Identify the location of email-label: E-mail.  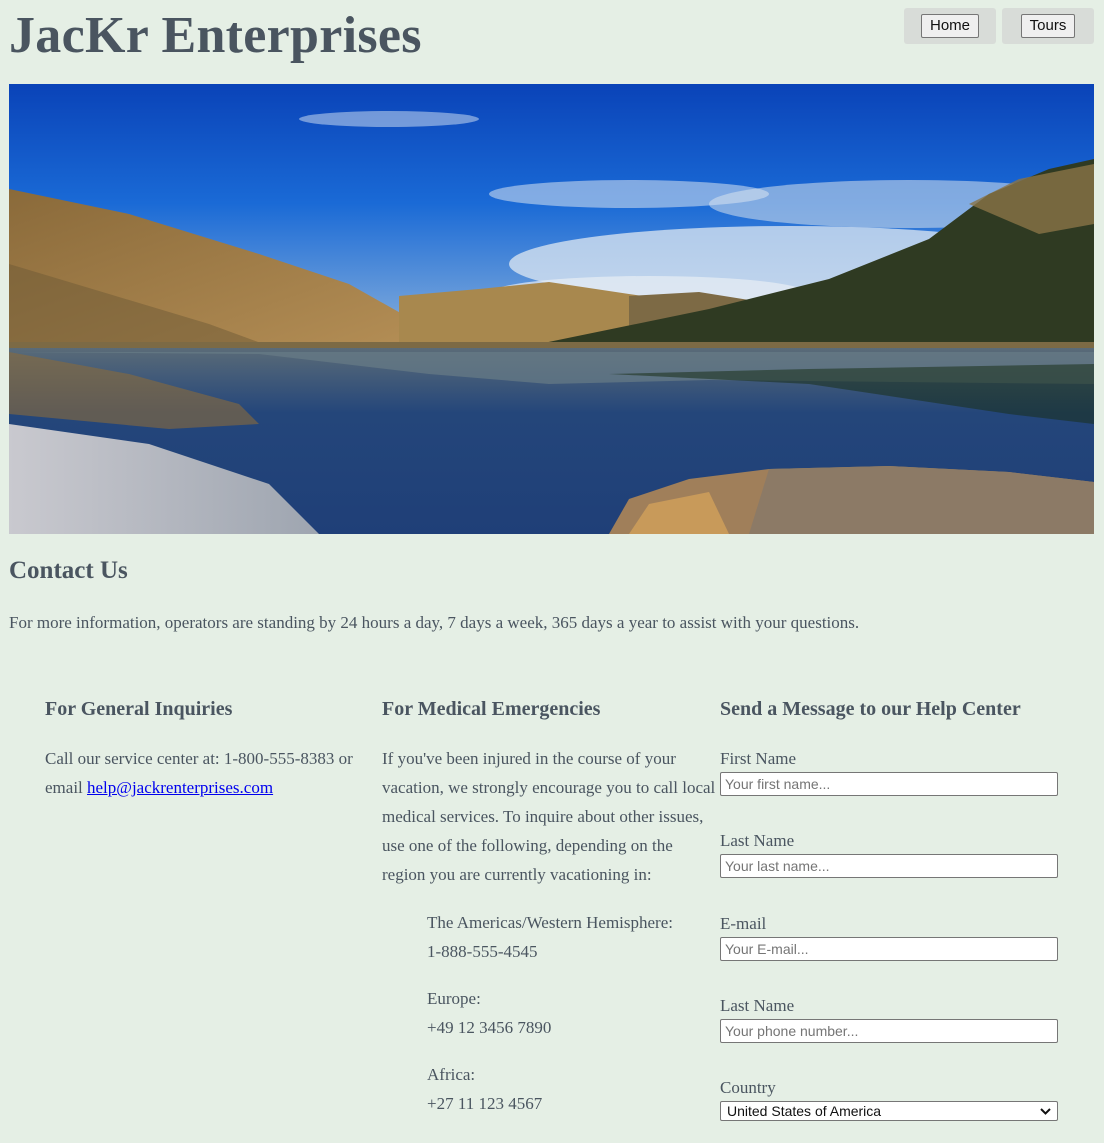
(743, 923).